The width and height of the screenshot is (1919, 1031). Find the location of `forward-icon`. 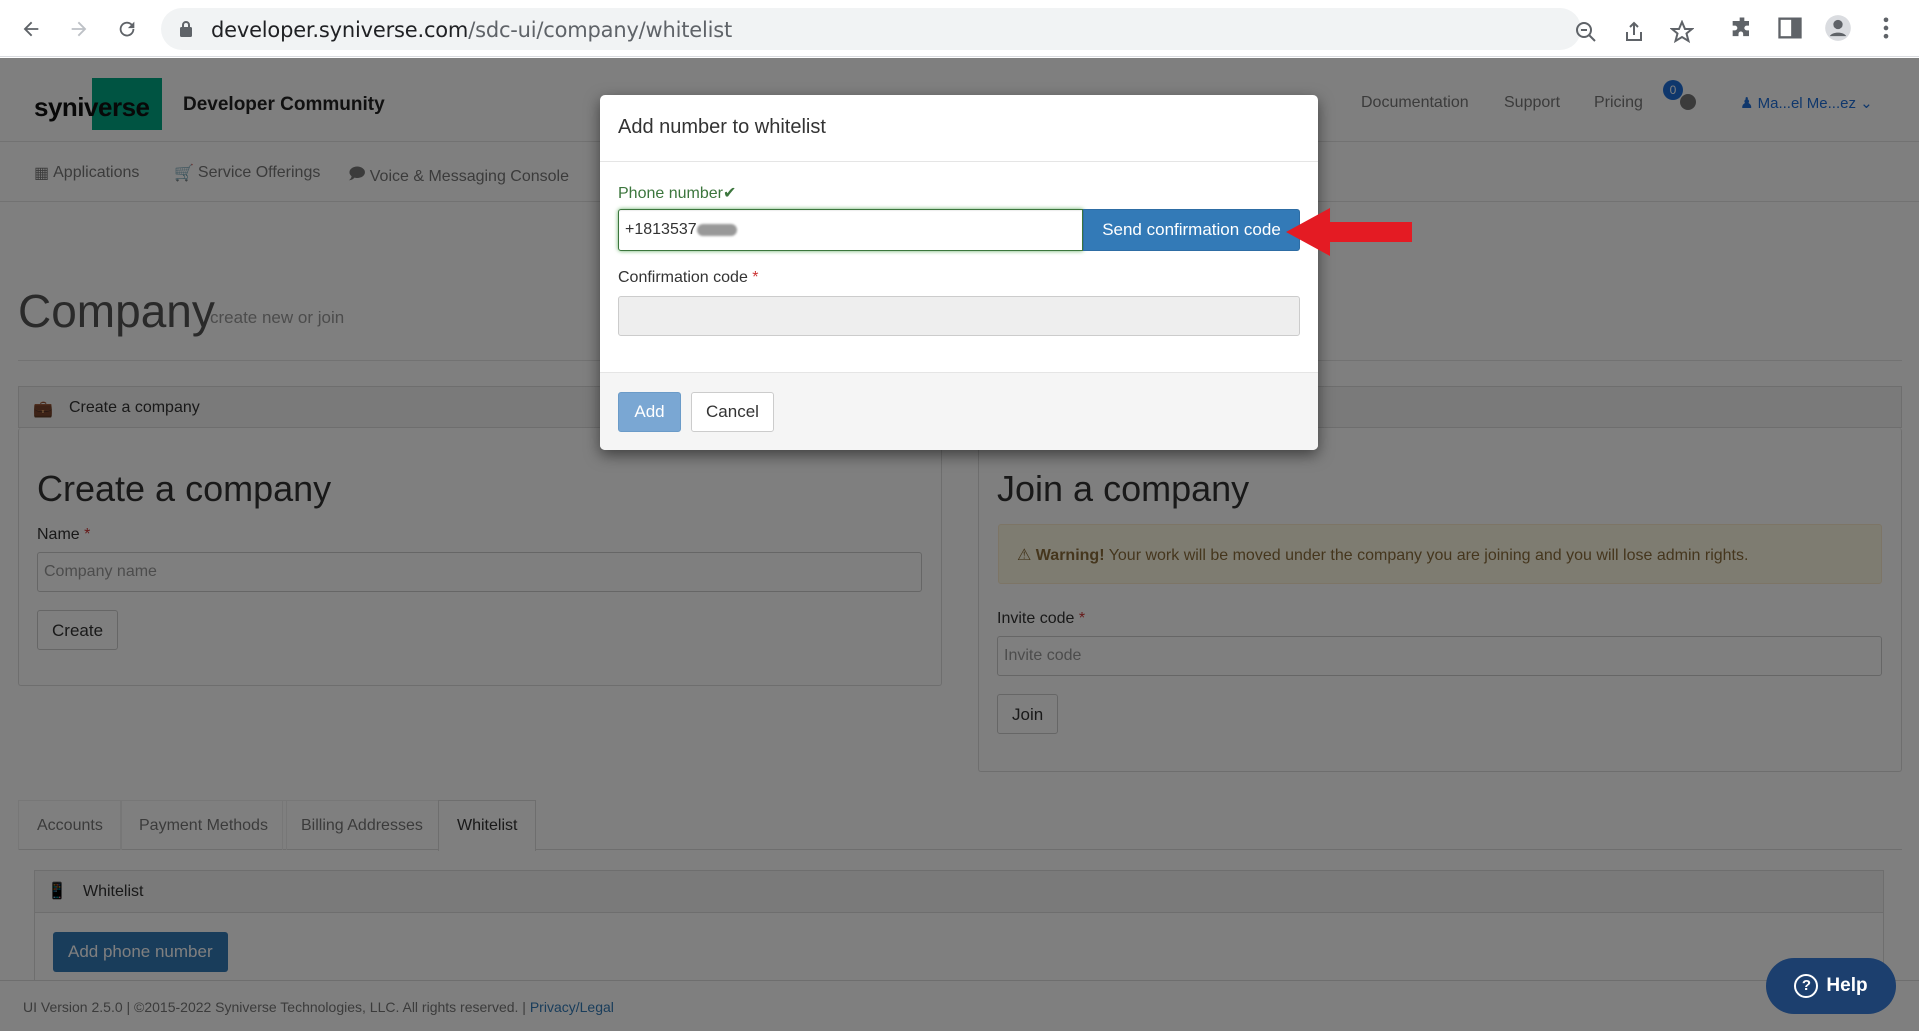

forward-icon is located at coordinates (79, 29).